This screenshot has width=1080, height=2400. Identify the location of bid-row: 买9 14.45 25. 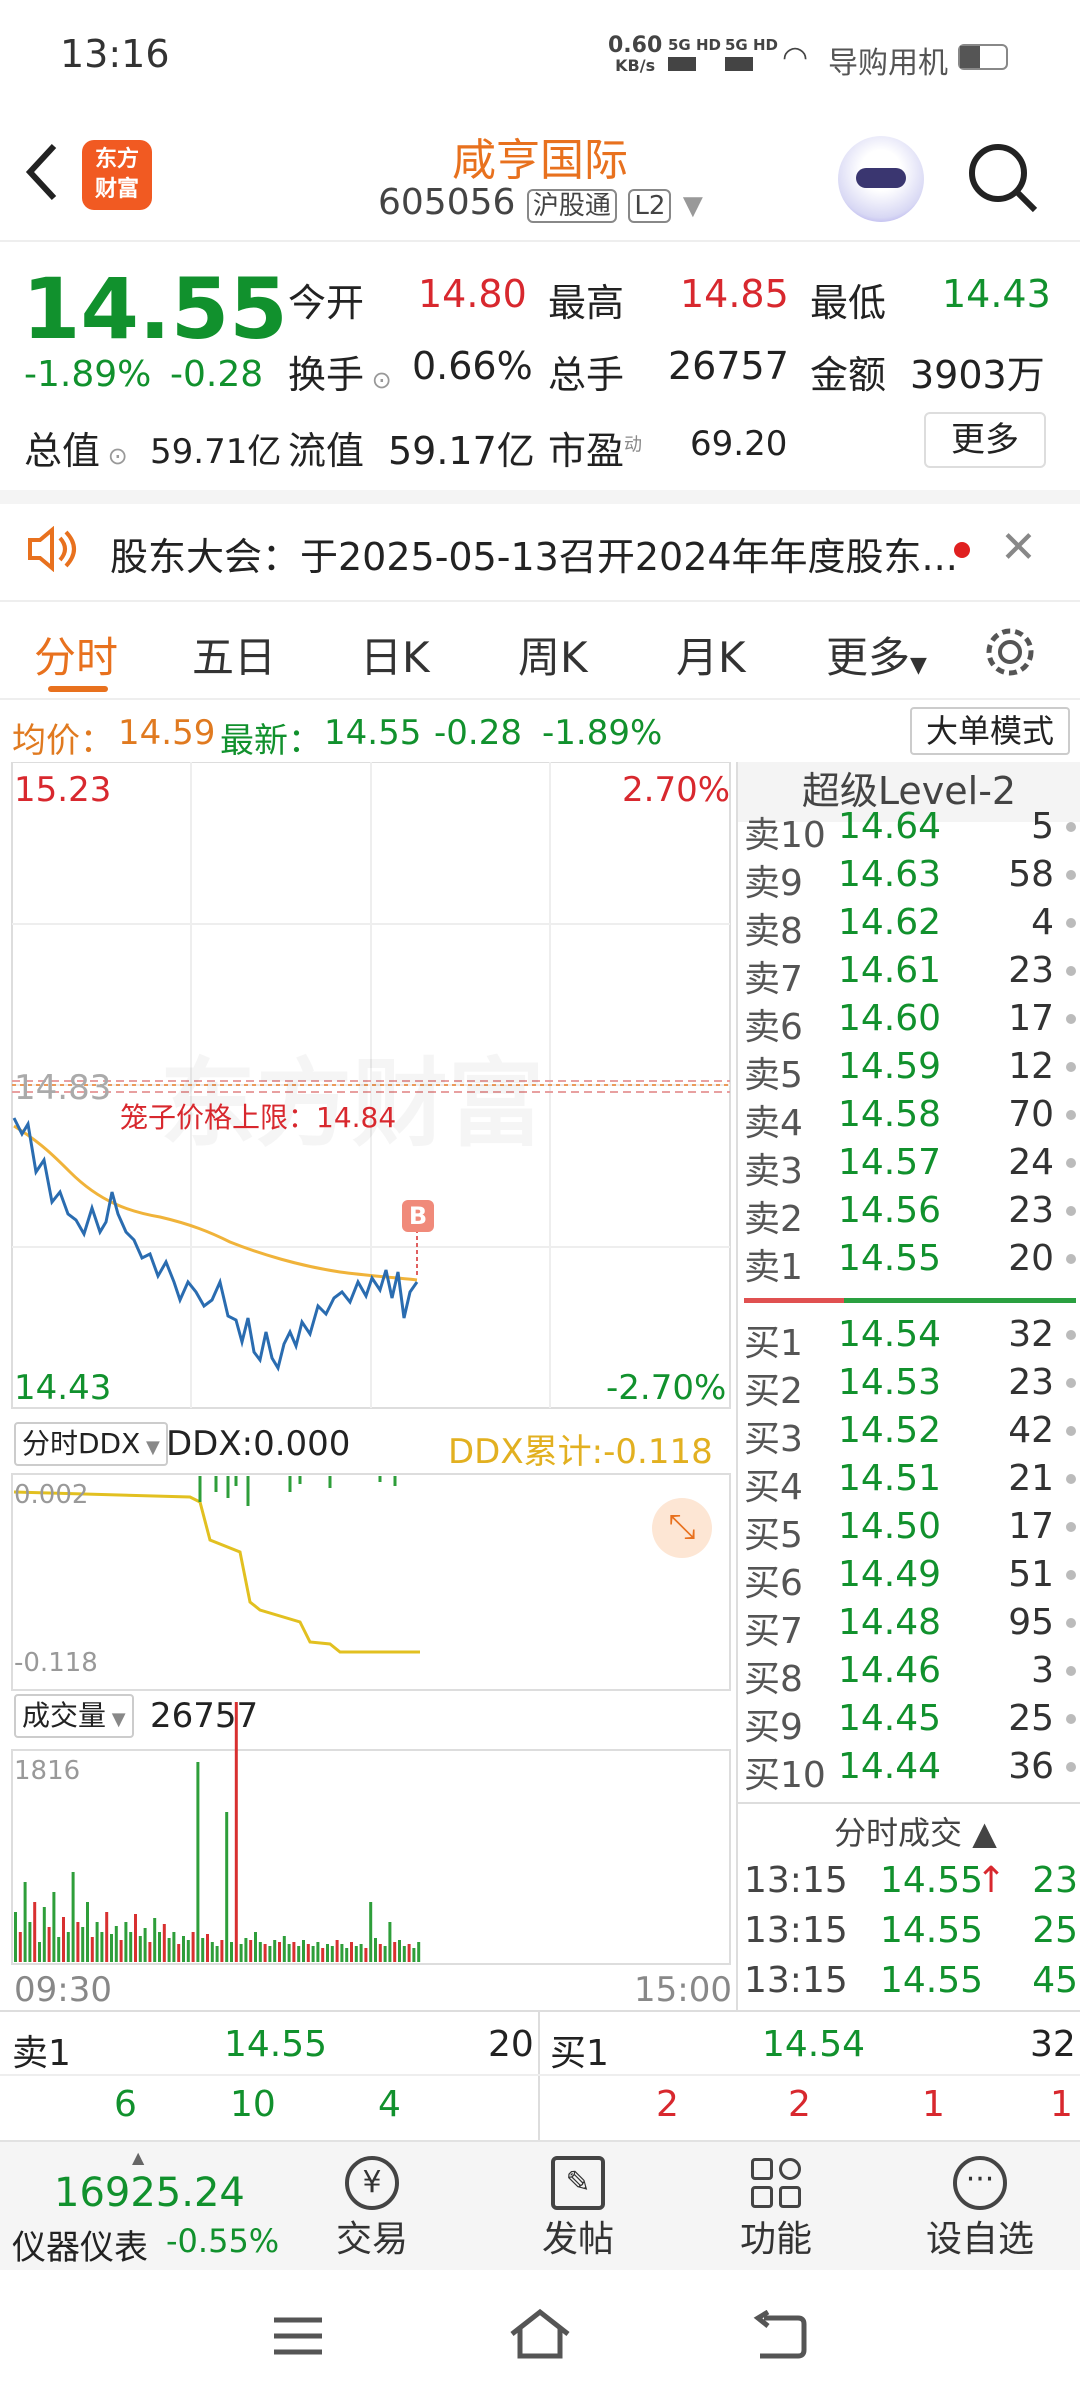
(909, 1723).